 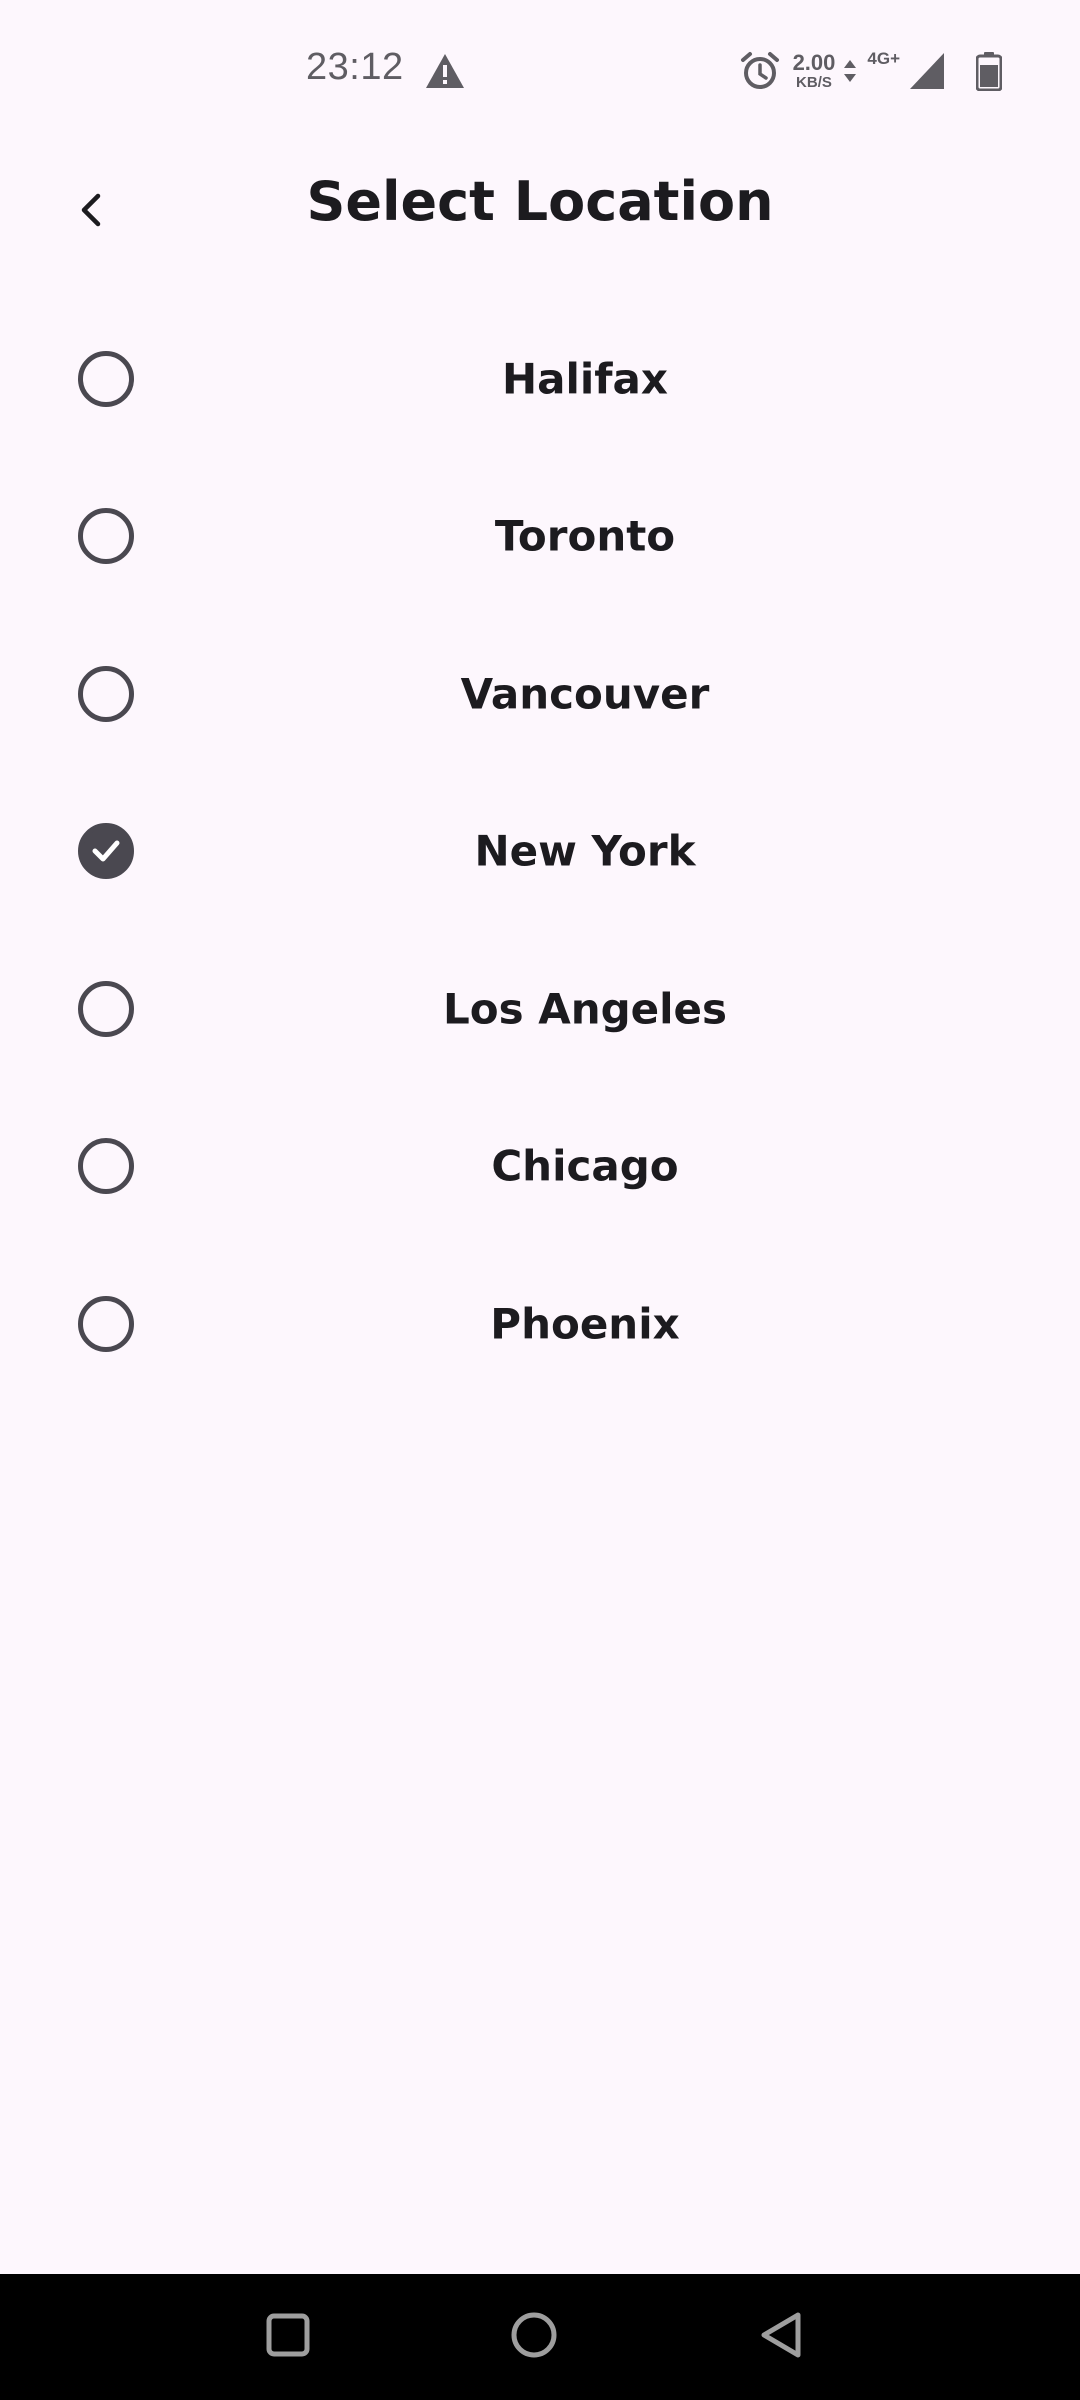 I want to click on location-item-halifax: Halifax, so click(x=540, y=379).